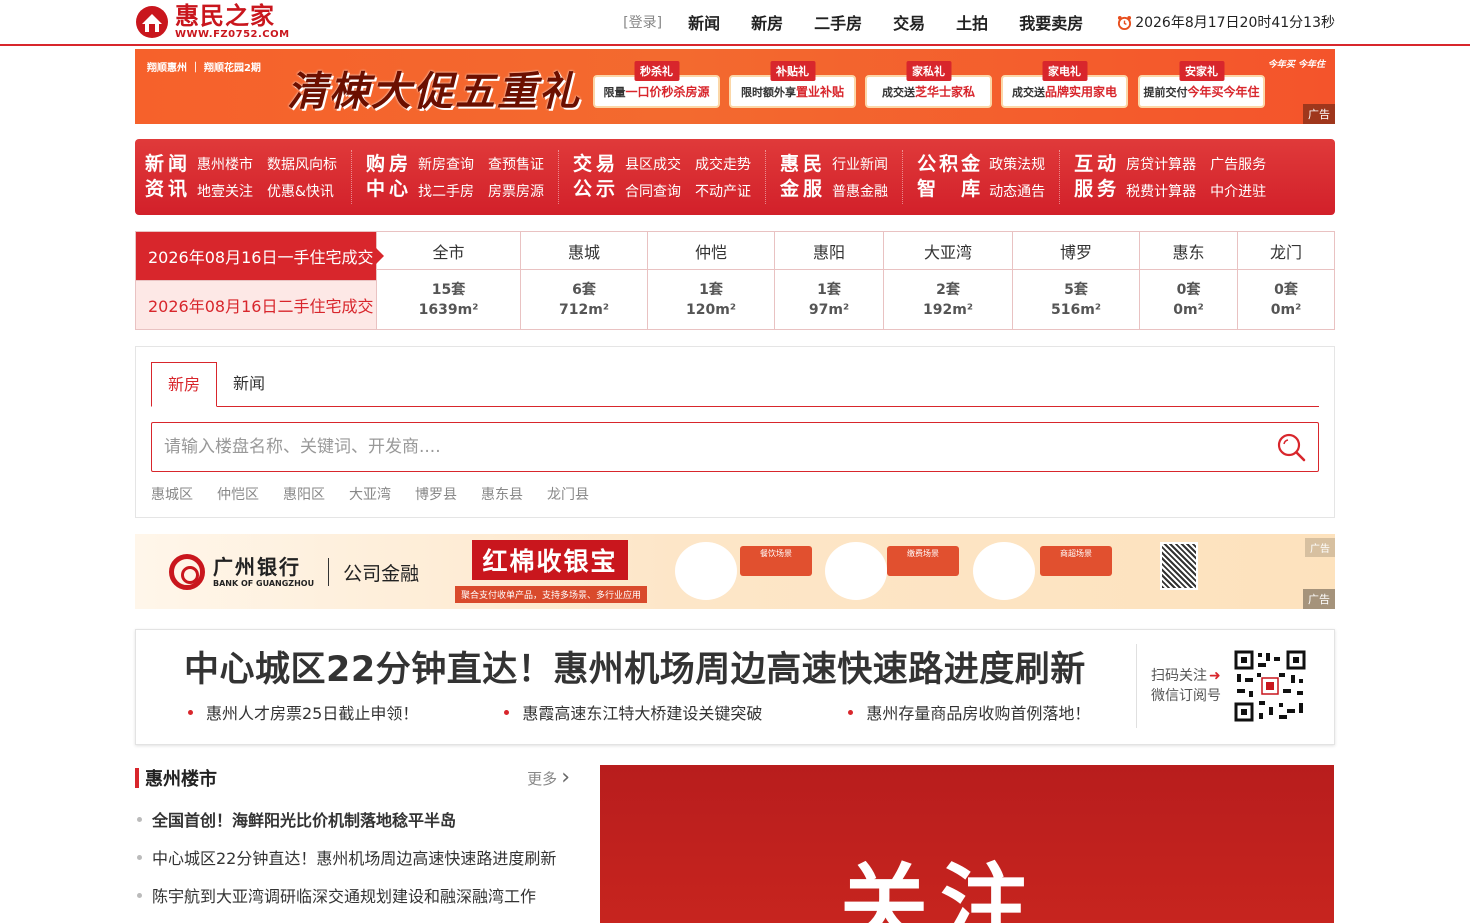 This screenshot has height=923, width=1470. I want to click on login-link: [登录], so click(642, 22).